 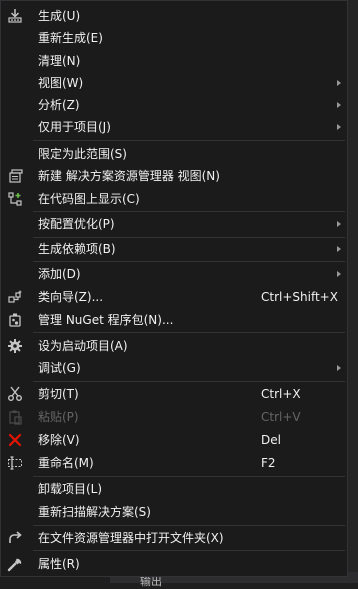 What do you see at coordinates (174, 368) in the screenshot?
I see `menu-item-debug: 调试(G)` at bounding box center [174, 368].